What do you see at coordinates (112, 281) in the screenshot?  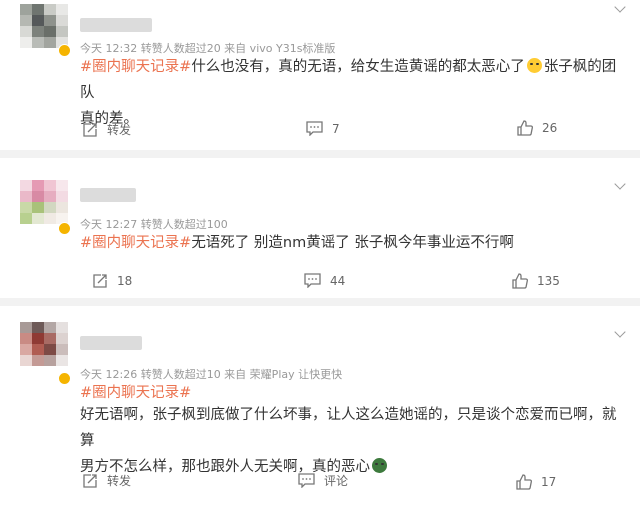 I see `repost-button: 18` at bounding box center [112, 281].